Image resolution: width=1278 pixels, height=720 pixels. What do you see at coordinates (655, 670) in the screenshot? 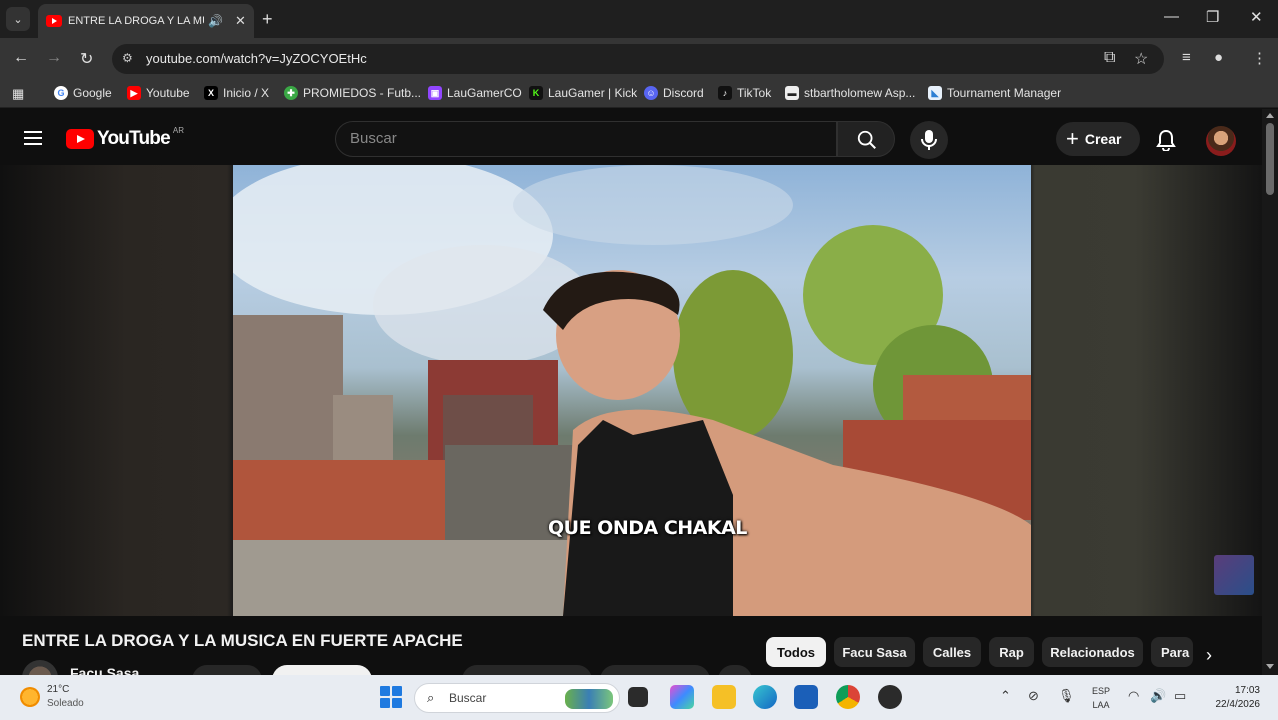
I see `share-button` at bounding box center [655, 670].